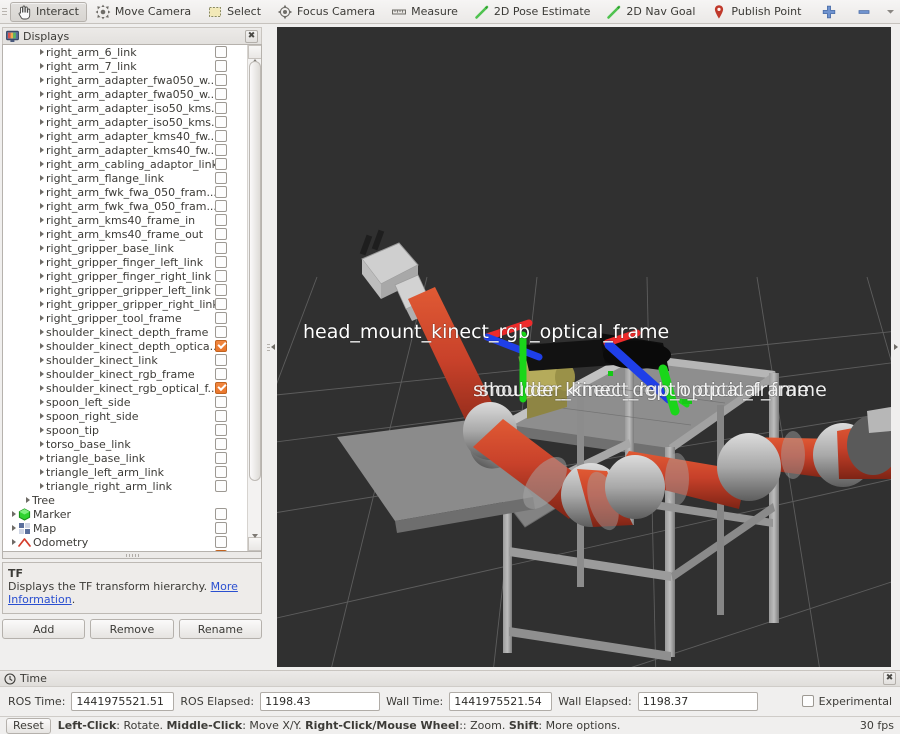  I want to click on collapse-right-icon, so click(896, 347).